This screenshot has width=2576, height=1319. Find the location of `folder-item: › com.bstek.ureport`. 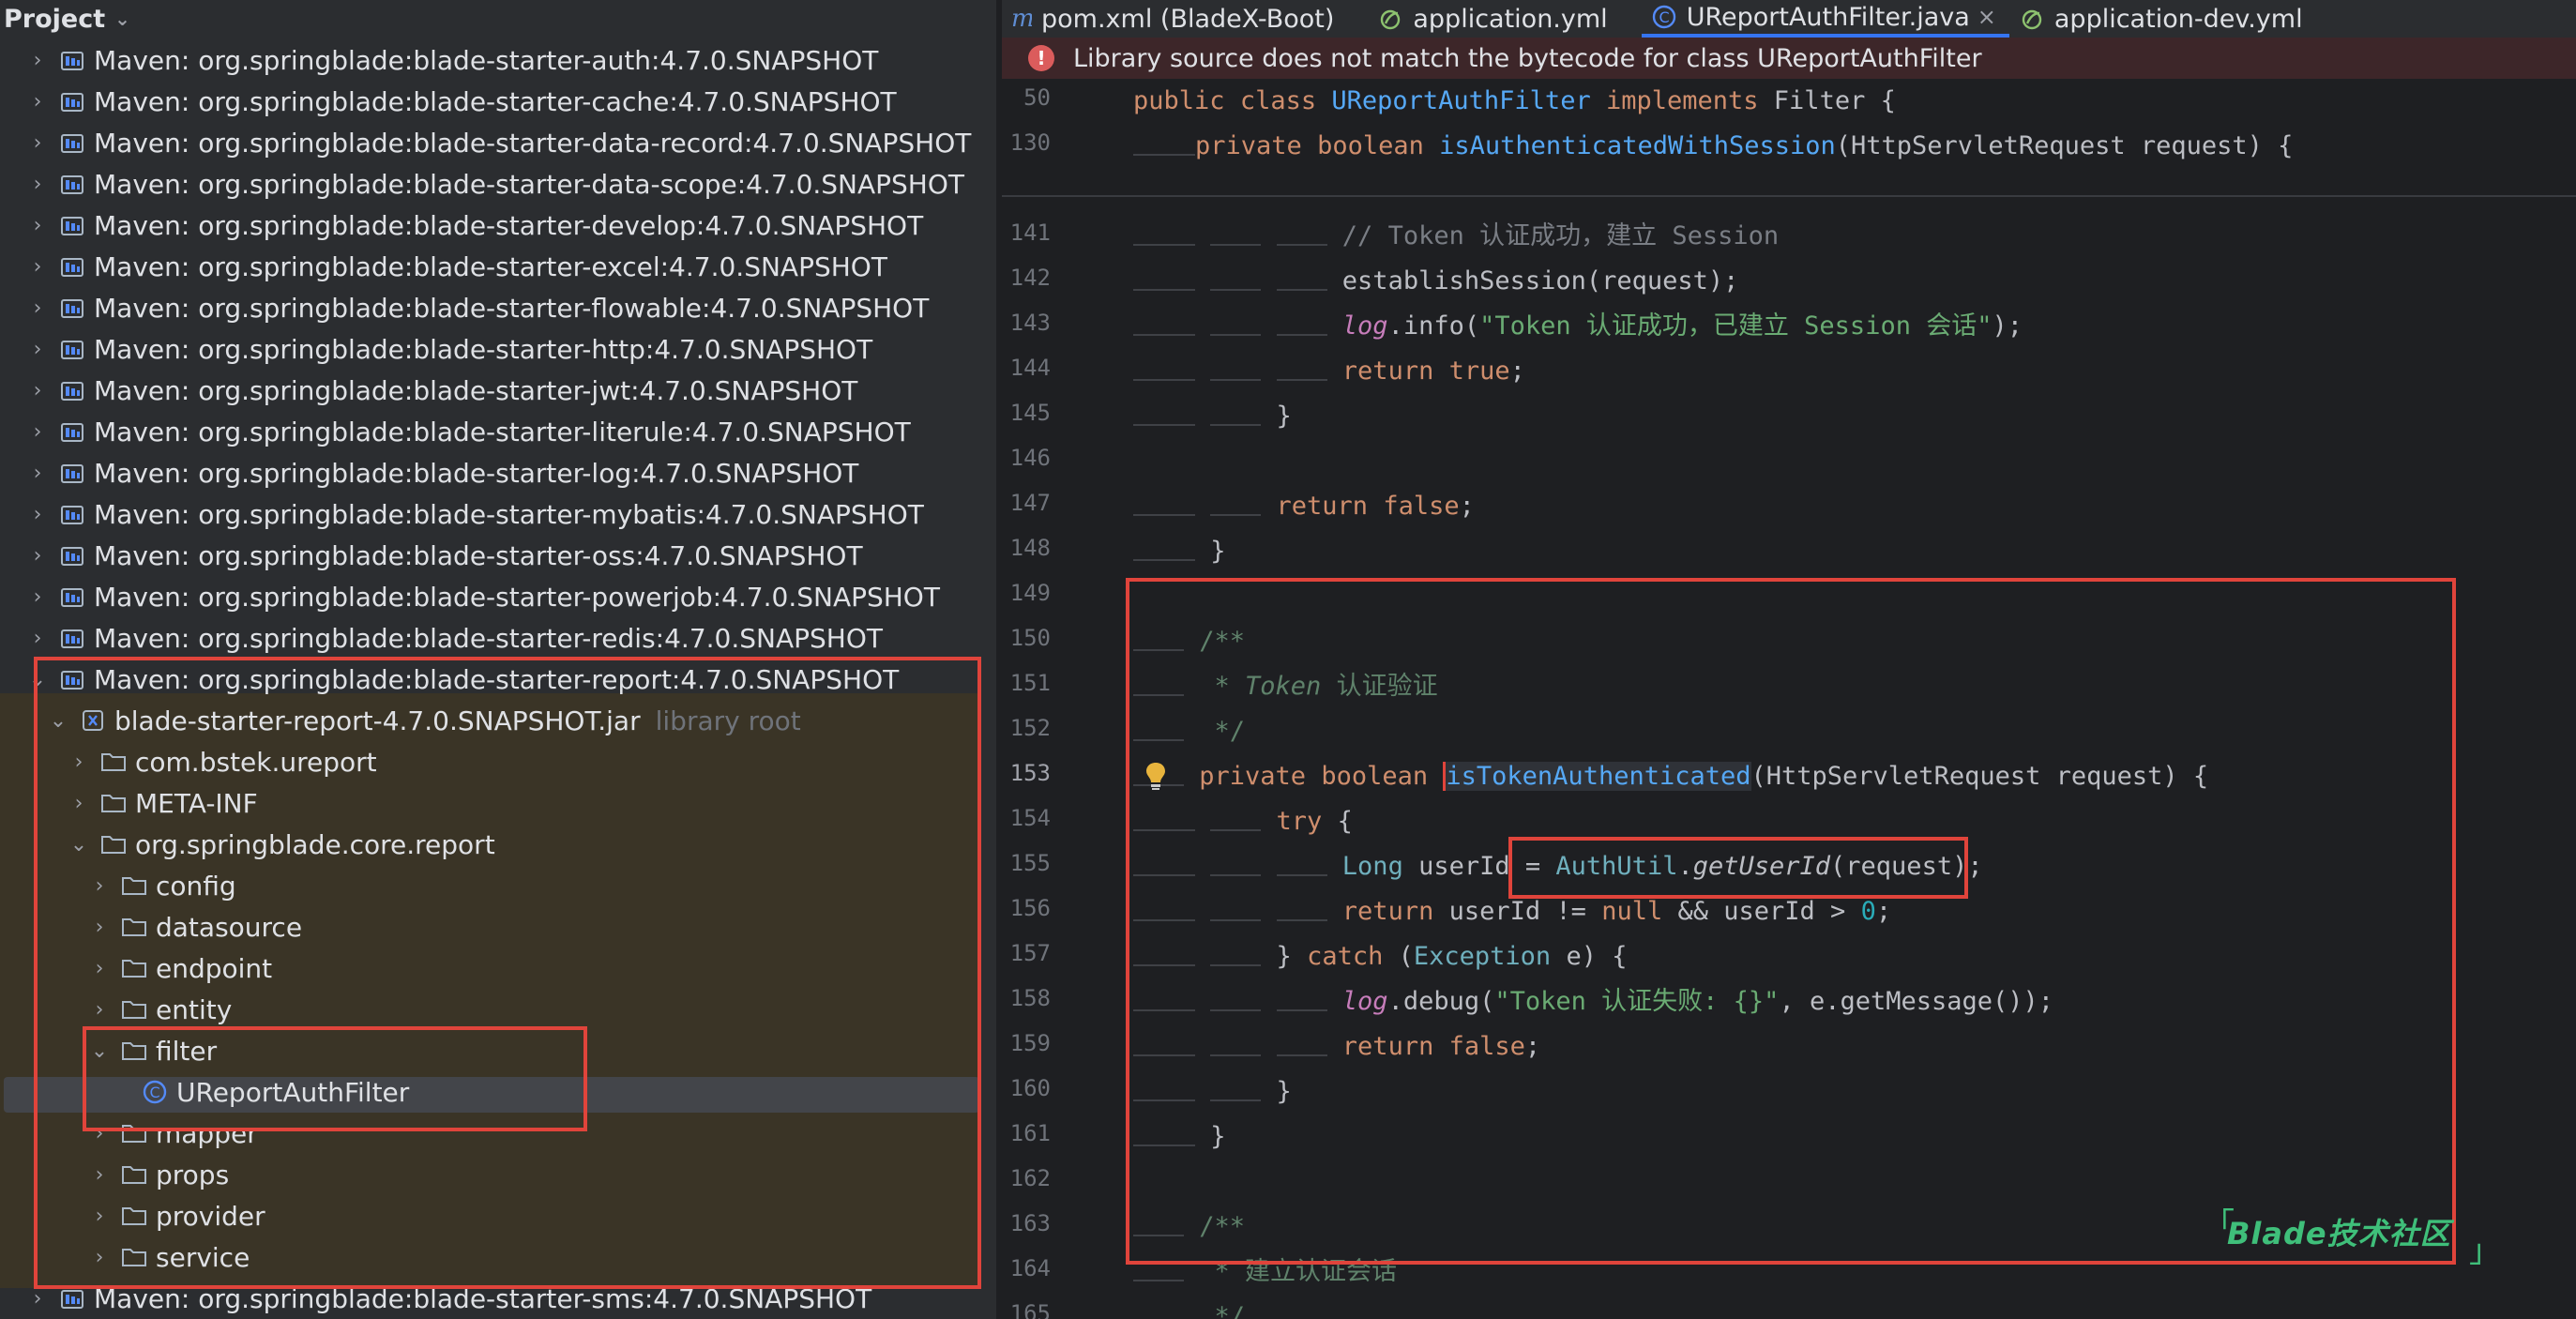

folder-item: › com.bstek.ureport is located at coordinates (498, 762).